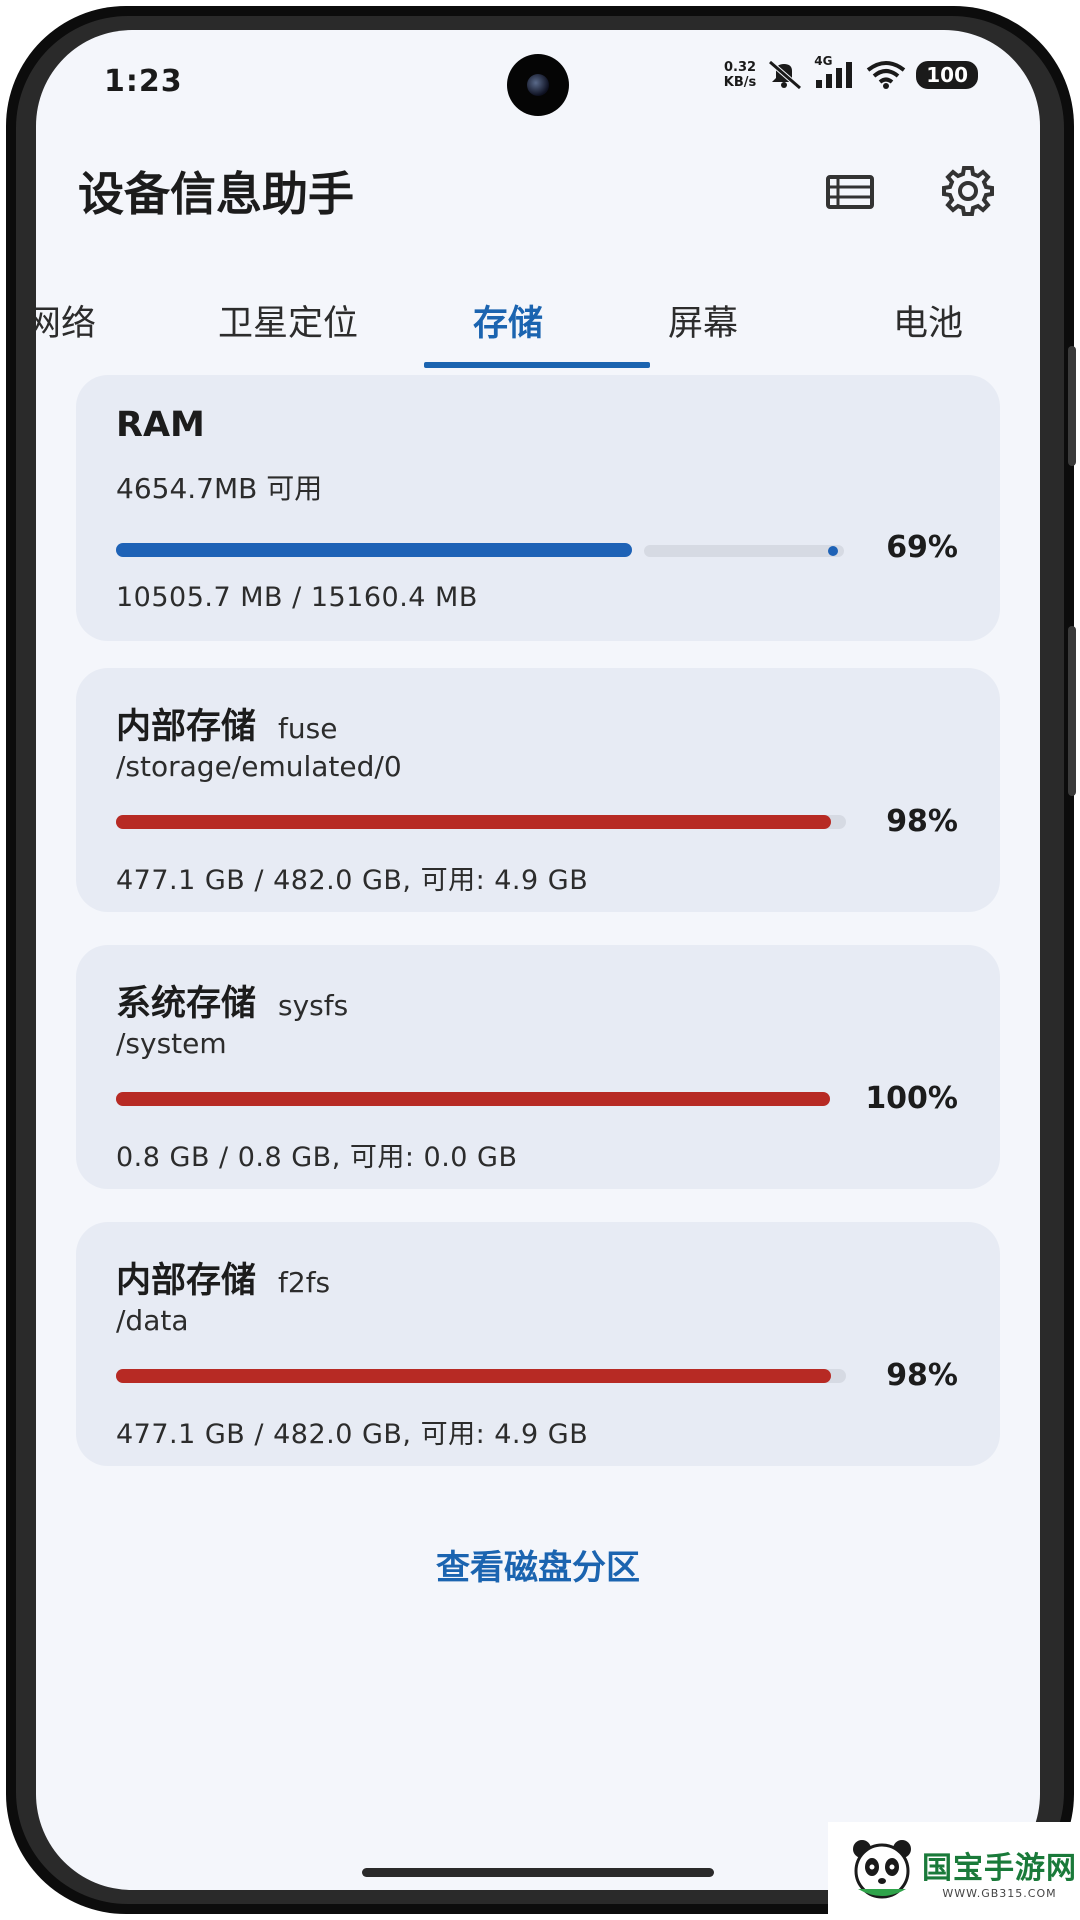  I want to click on storage-path: /data, so click(152, 1320).